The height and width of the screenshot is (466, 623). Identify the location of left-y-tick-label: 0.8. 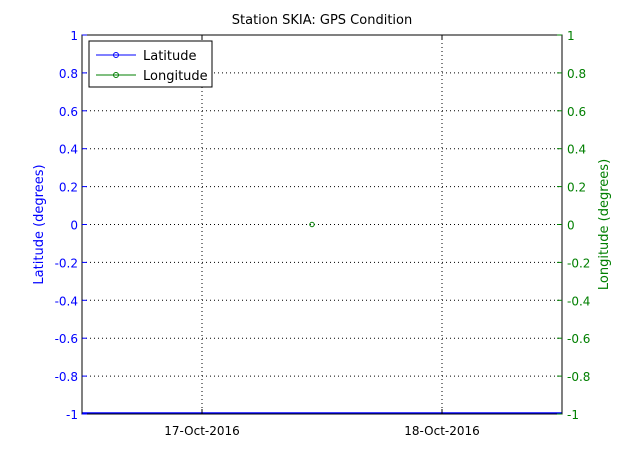
(68, 74).